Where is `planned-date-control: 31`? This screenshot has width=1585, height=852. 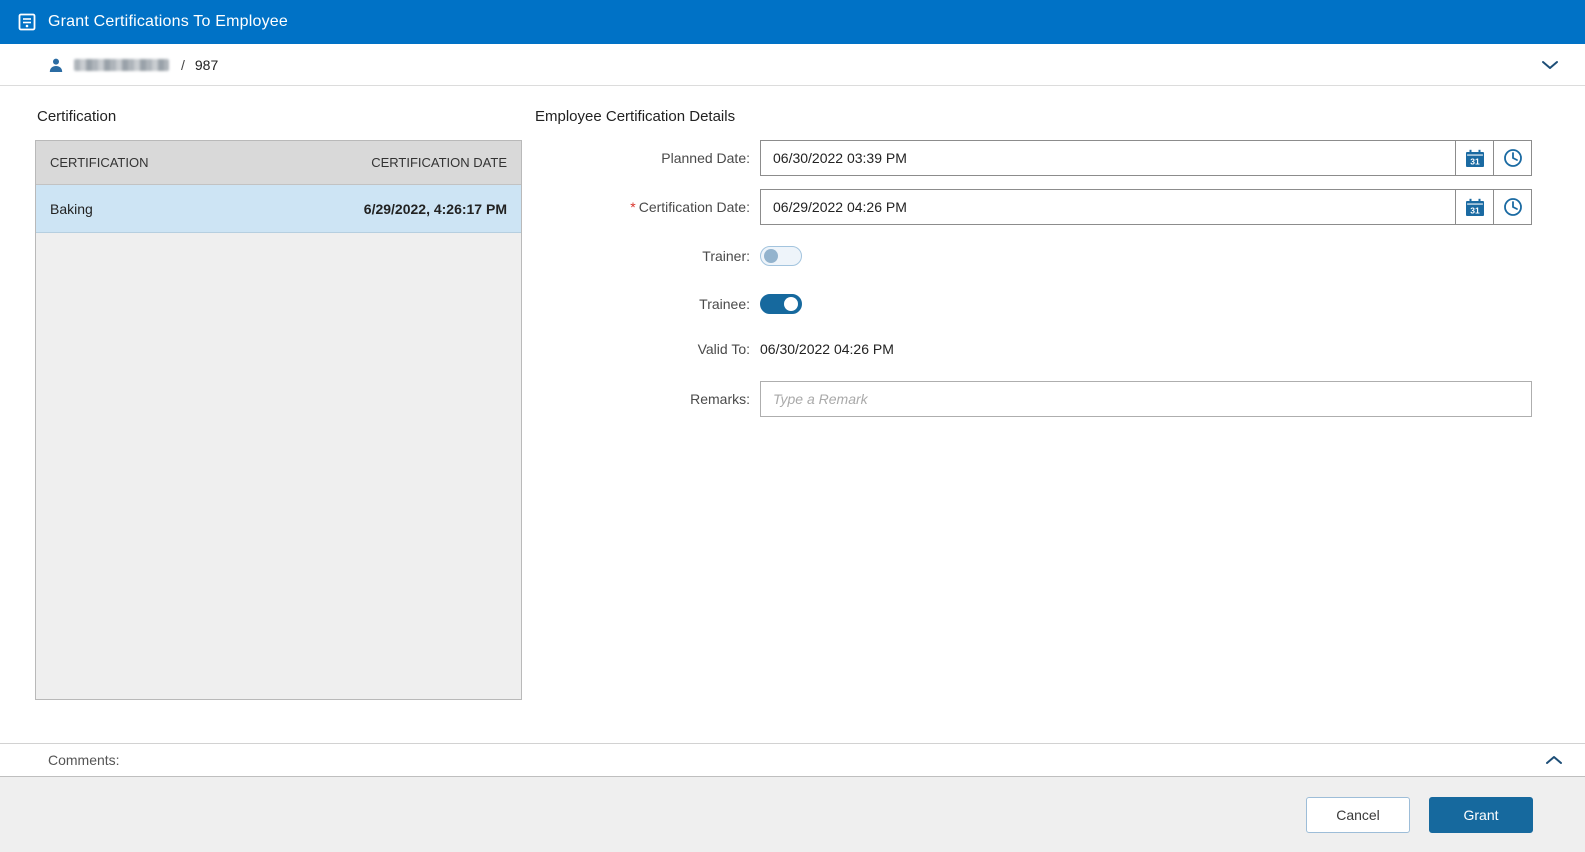 planned-date-control: 31 is located at coordinates (1146, 158).